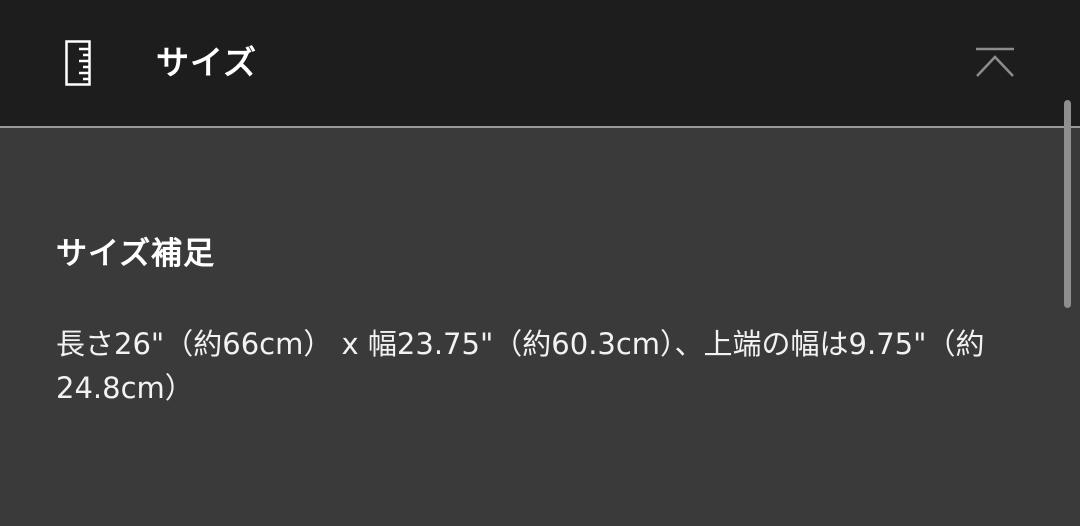 The image size is (1080, 526). What do you see at coordinates (136, 254) in the screenshot?
I see `section-heading: サイズ補足` at bounding box center [136, 254].